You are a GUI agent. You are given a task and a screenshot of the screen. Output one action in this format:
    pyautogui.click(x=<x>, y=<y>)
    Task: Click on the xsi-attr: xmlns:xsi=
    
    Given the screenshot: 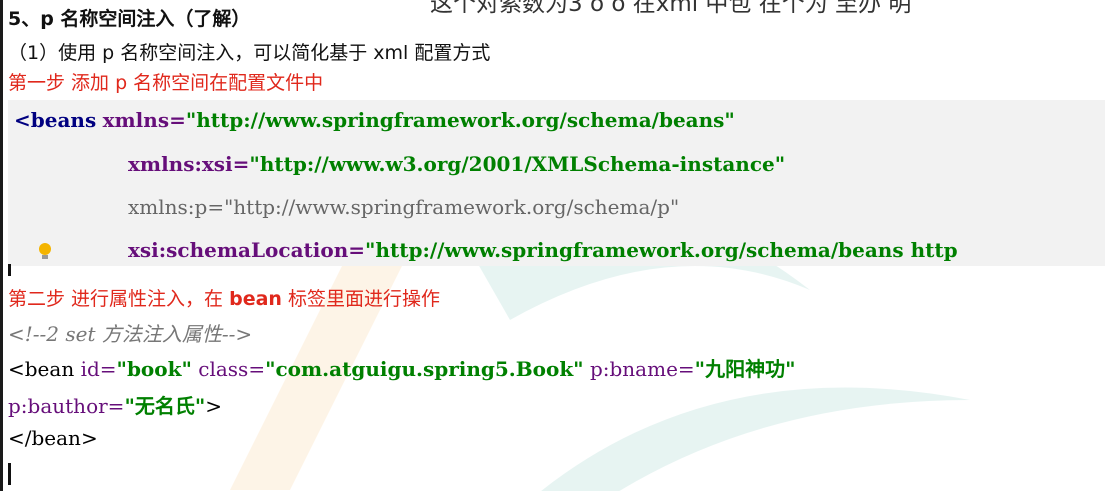 What is the action you would take?
    pyautogui.click(x=189, y=164)
    